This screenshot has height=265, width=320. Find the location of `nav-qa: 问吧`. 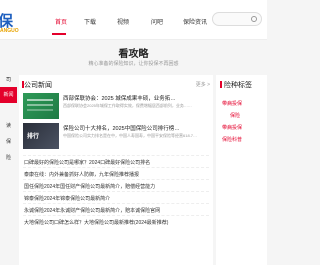

nav-qa: 问吧 is located at coordinates (157, 21).